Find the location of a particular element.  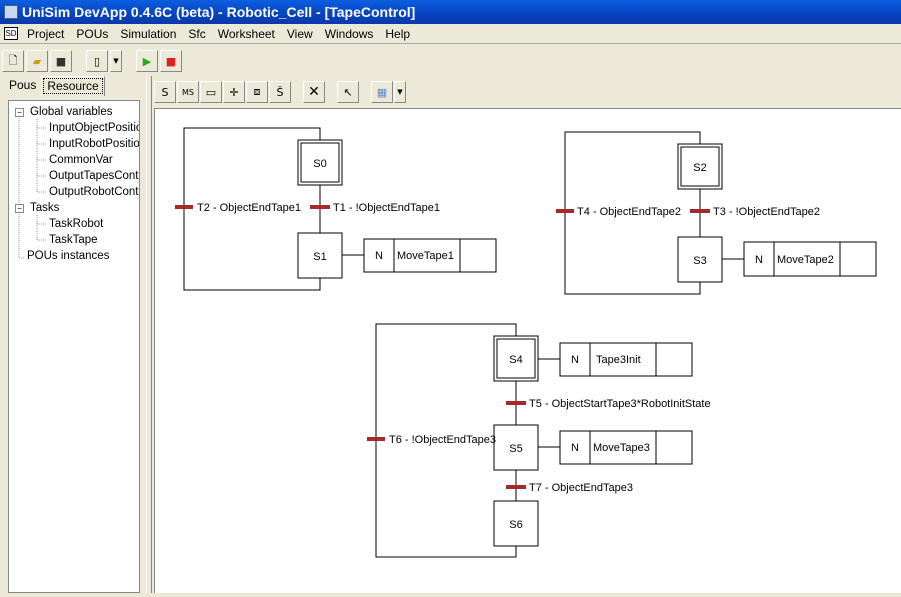

transition-icon: ✛ is located at coordinates (234, 92).